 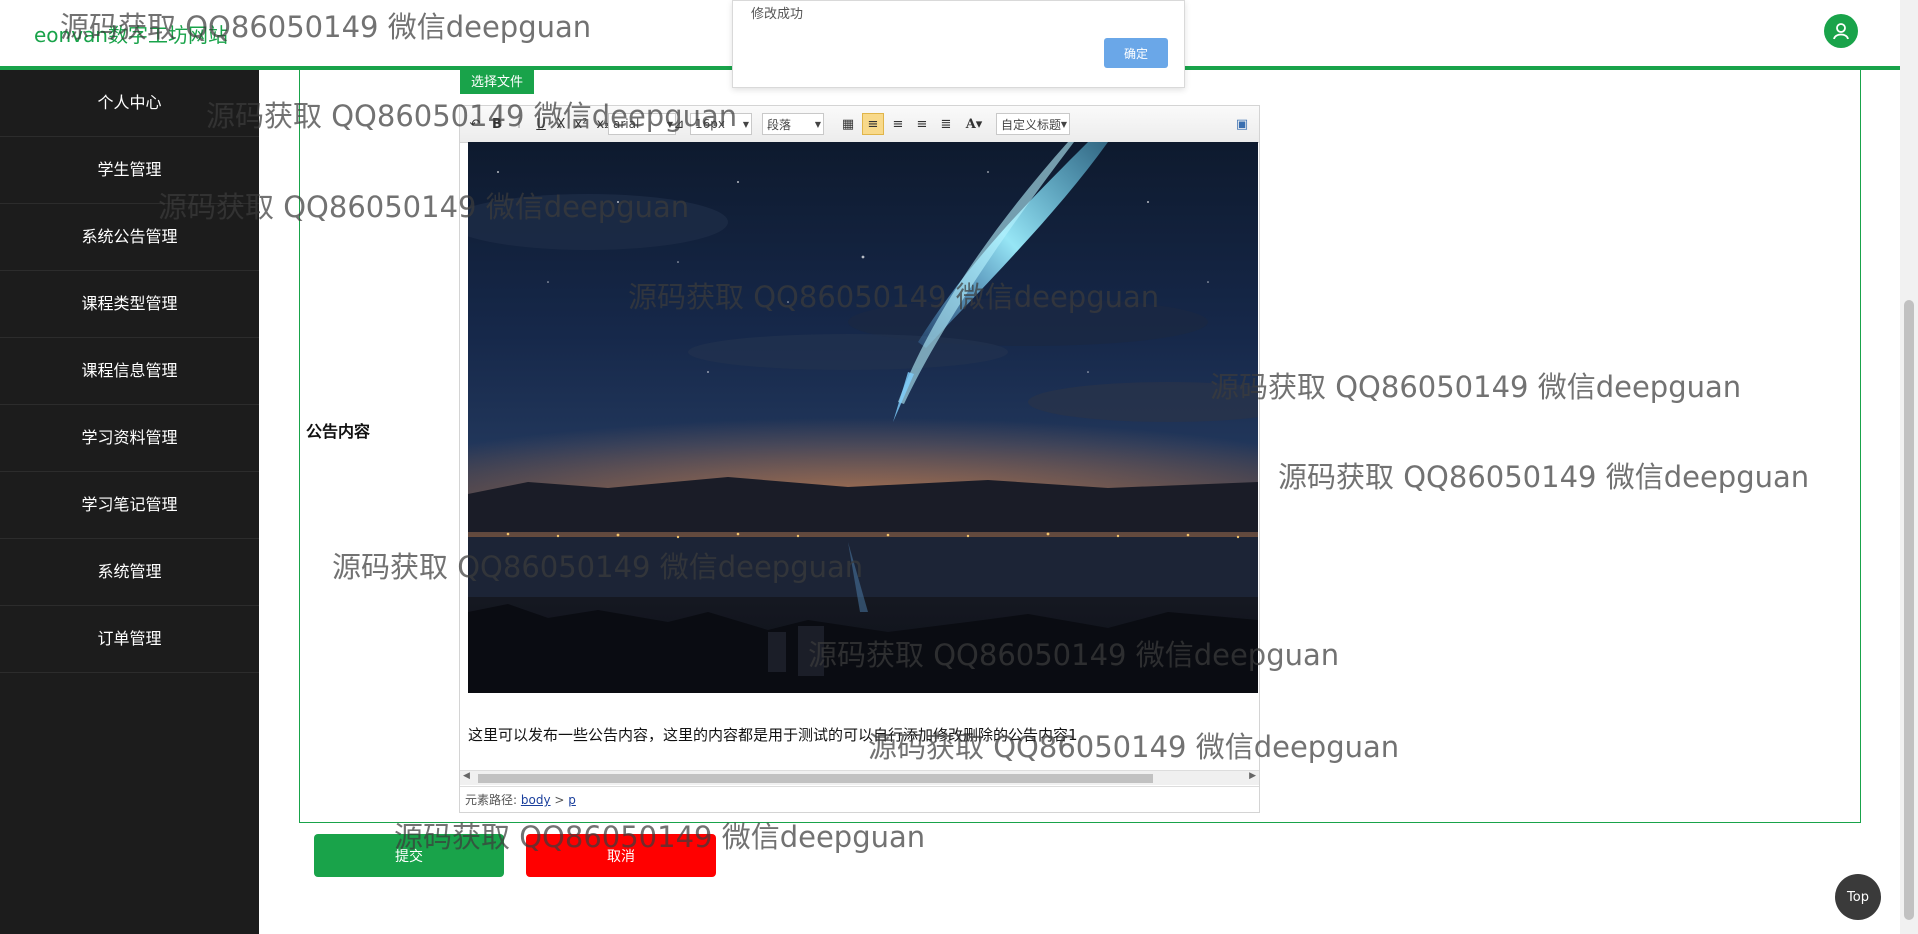 I want to click on font-family-value: arial, so click(x=626, y=124).